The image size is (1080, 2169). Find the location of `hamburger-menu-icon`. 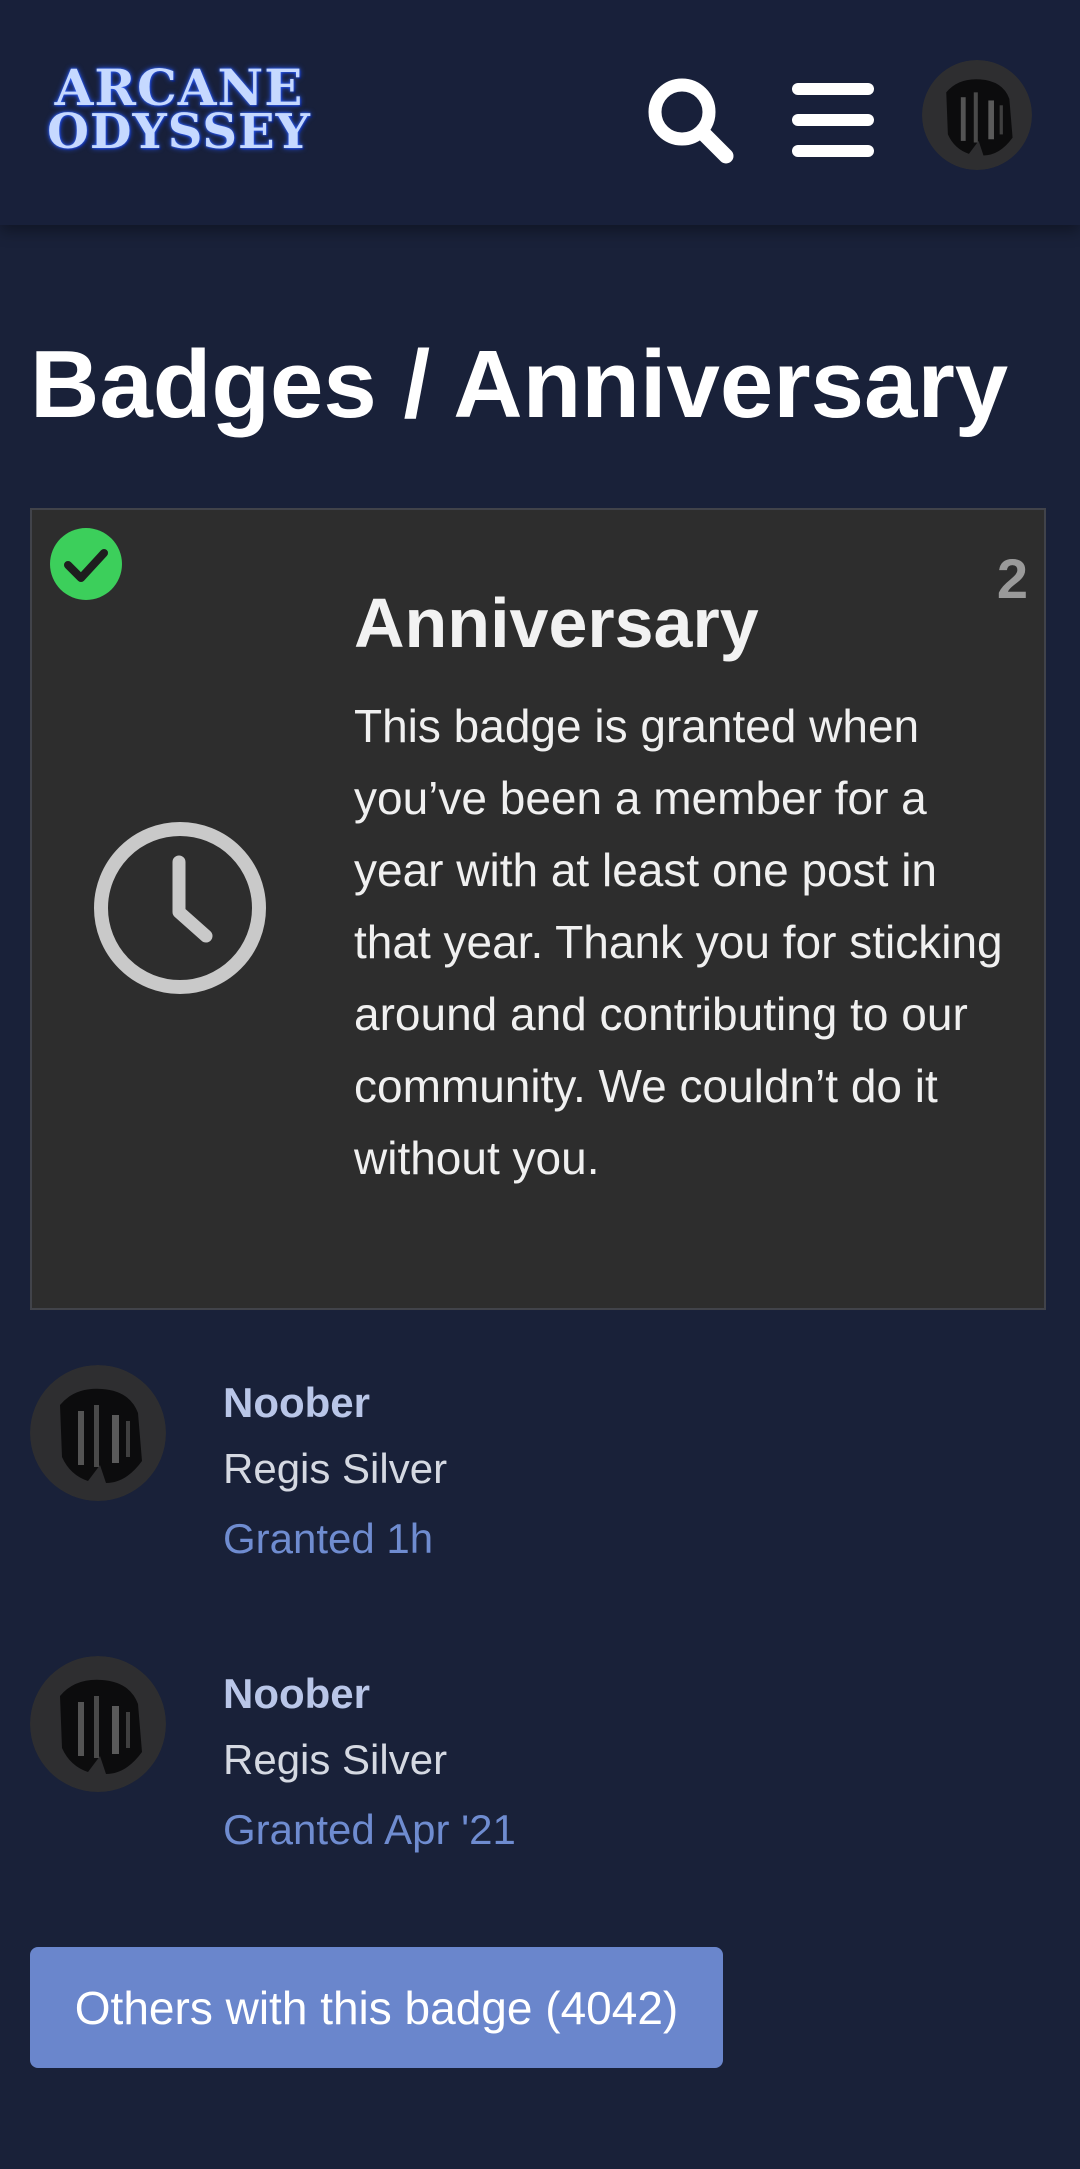

hamburger-menu-icon is located at coordinates (833, 120).